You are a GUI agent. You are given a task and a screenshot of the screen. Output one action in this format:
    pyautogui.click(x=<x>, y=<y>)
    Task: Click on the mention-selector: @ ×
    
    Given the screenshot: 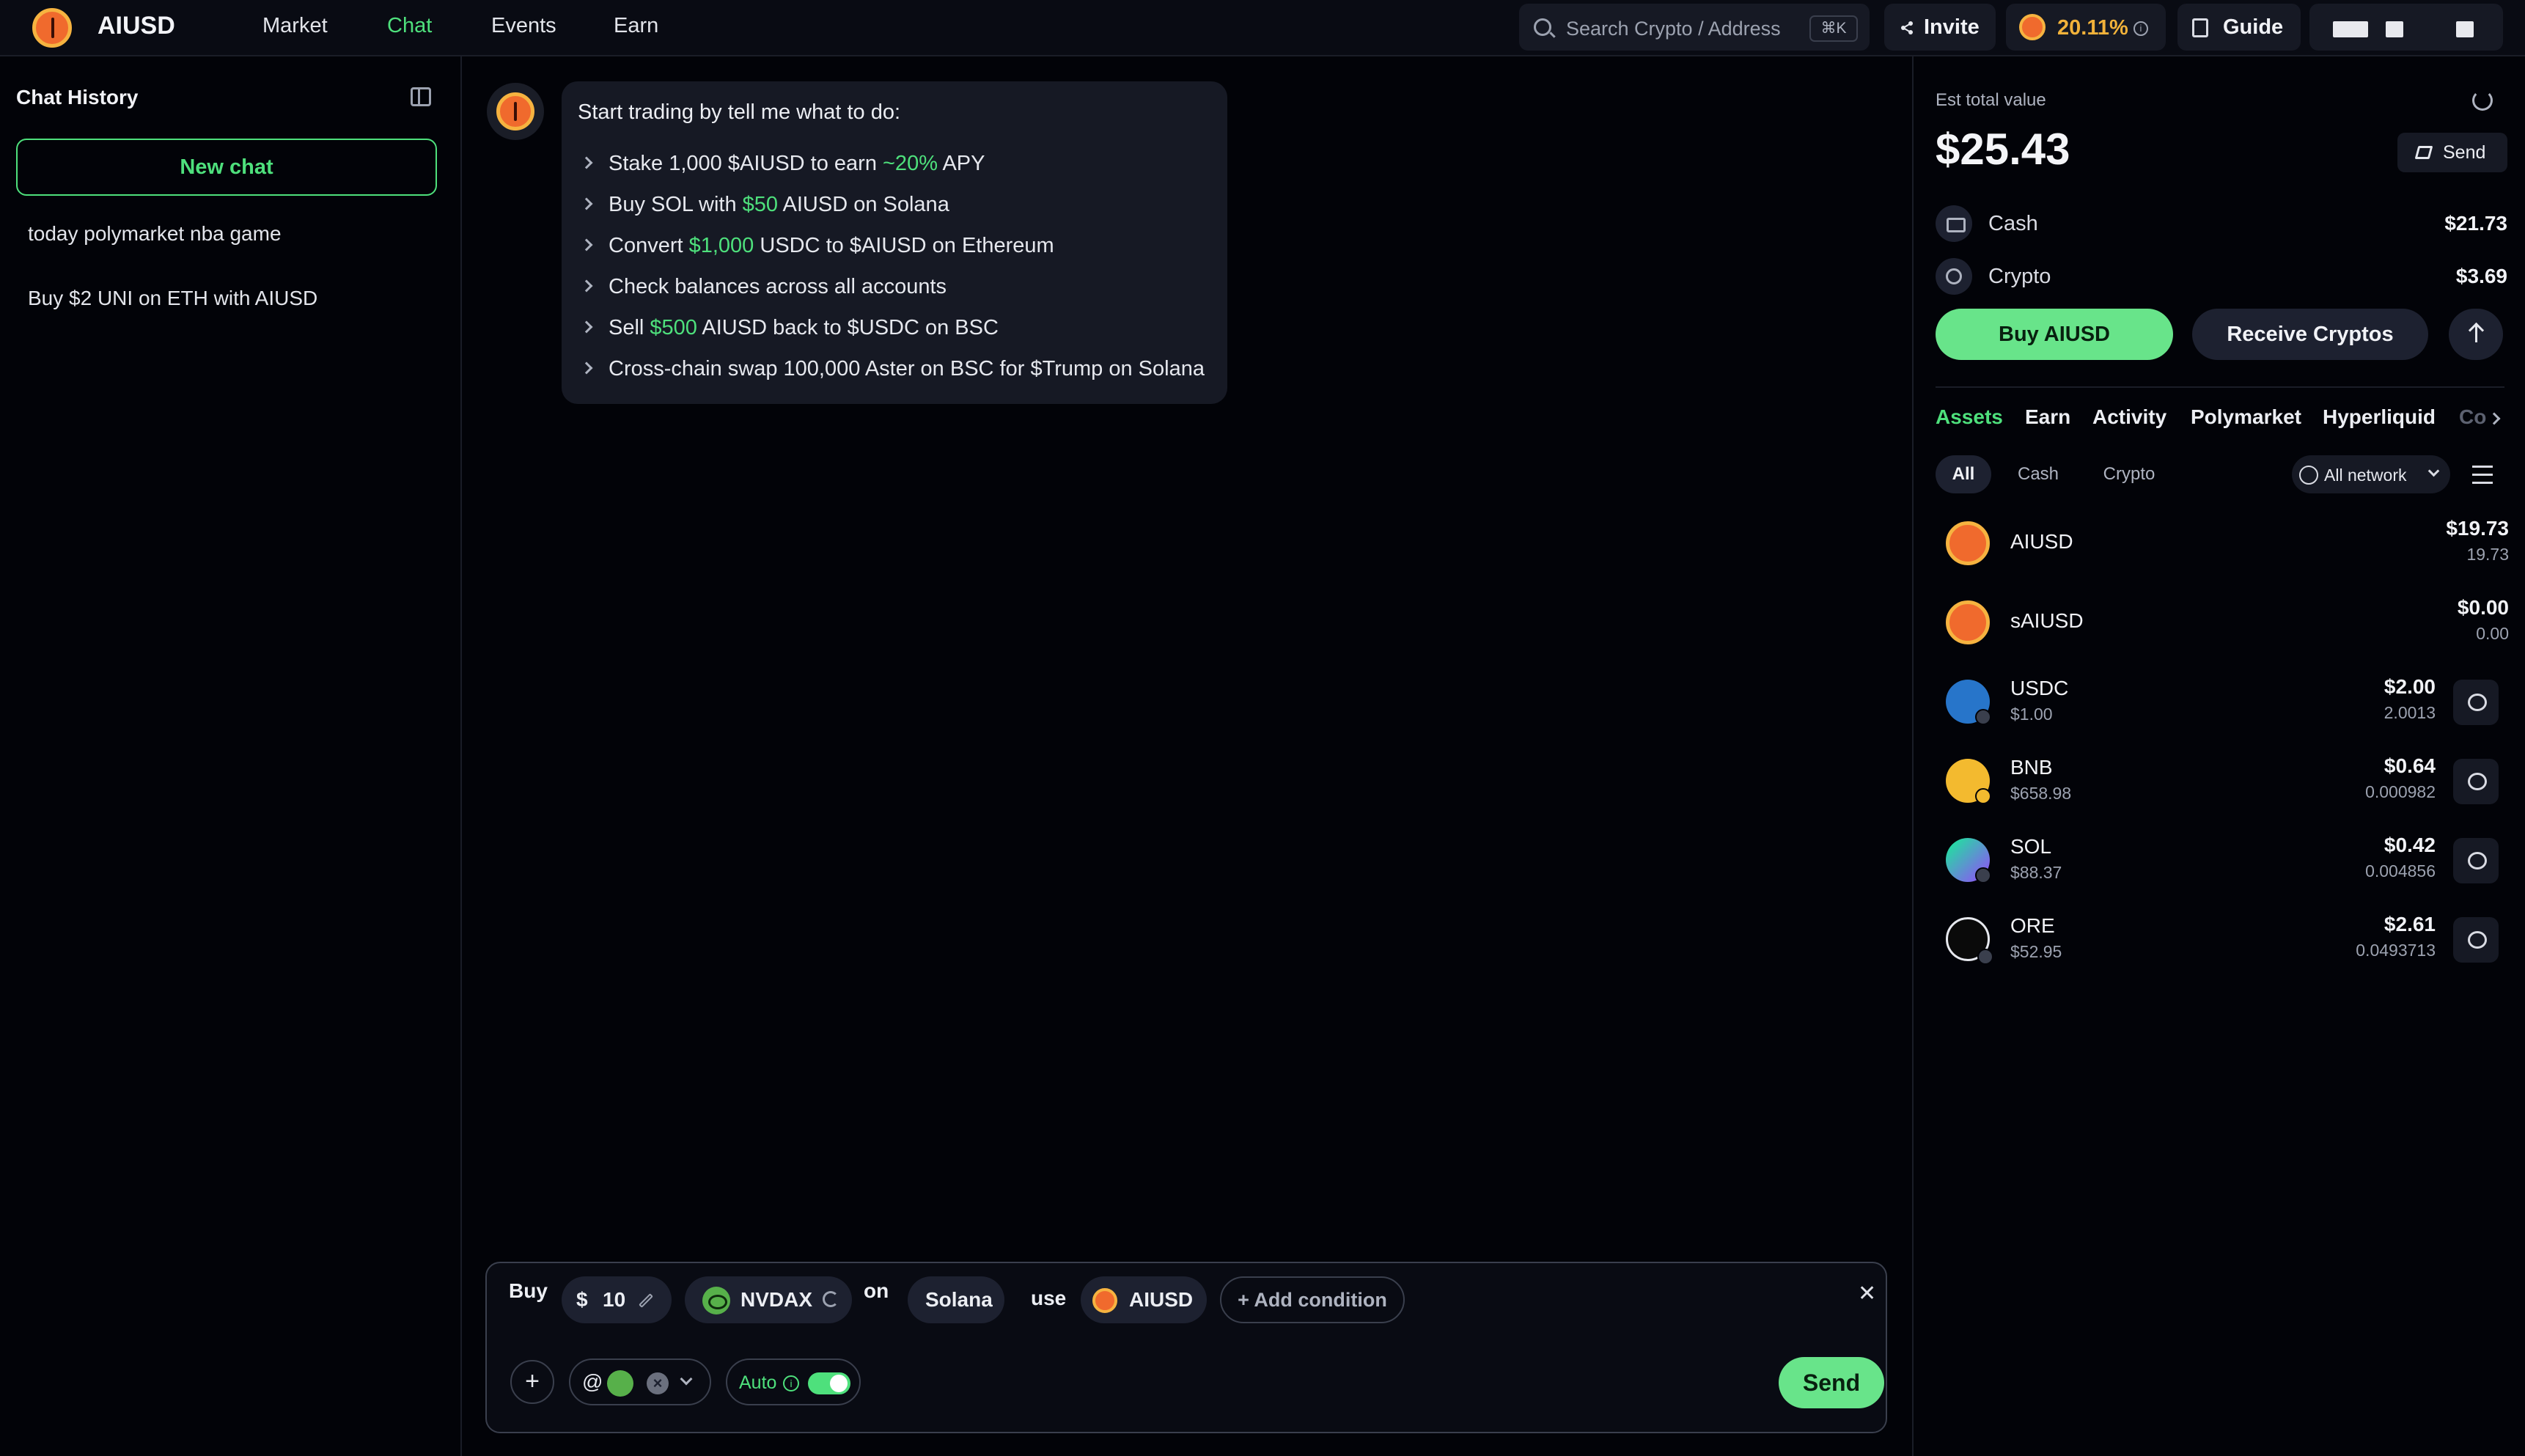 What is the action you would take?
    pyautogui.click(x=640, y=1381)
    